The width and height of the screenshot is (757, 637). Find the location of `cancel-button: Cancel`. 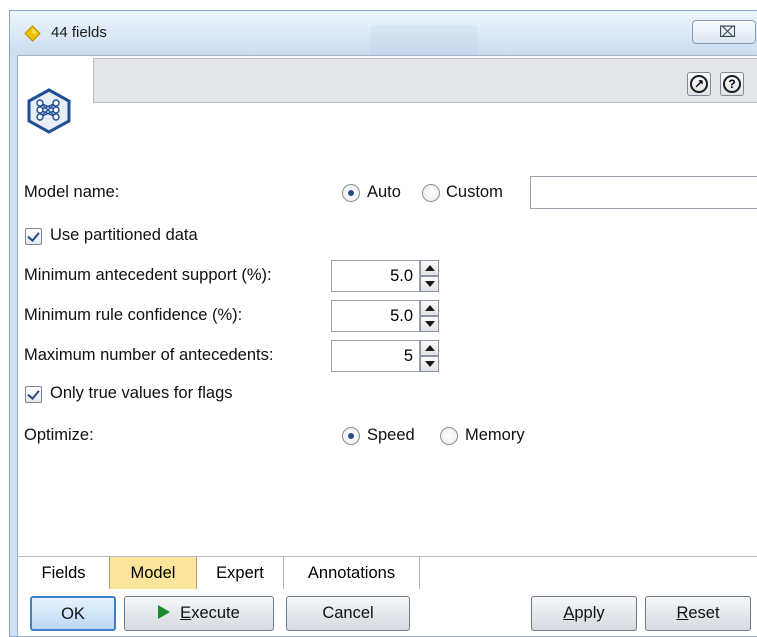

cancel-button: Cancel is located at coordinates (348, 613).